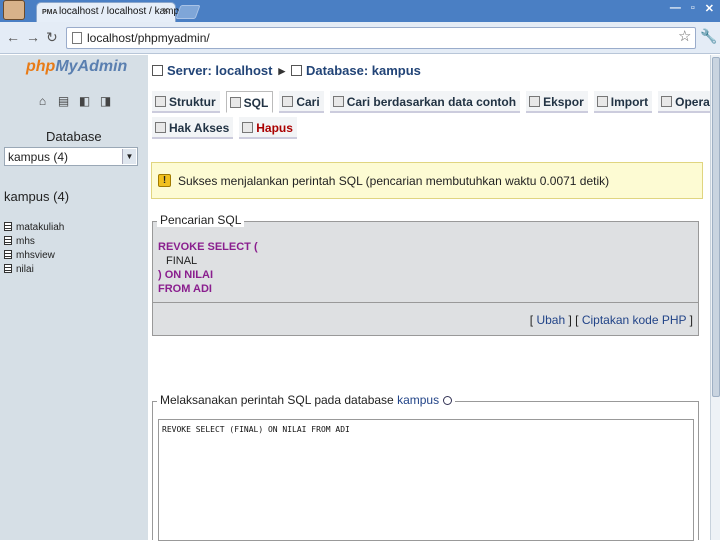 This screenshot has height=541, width=720. Describe the element at coordinates (602, 101) in the screenshot. I see `import-icon` at that location.